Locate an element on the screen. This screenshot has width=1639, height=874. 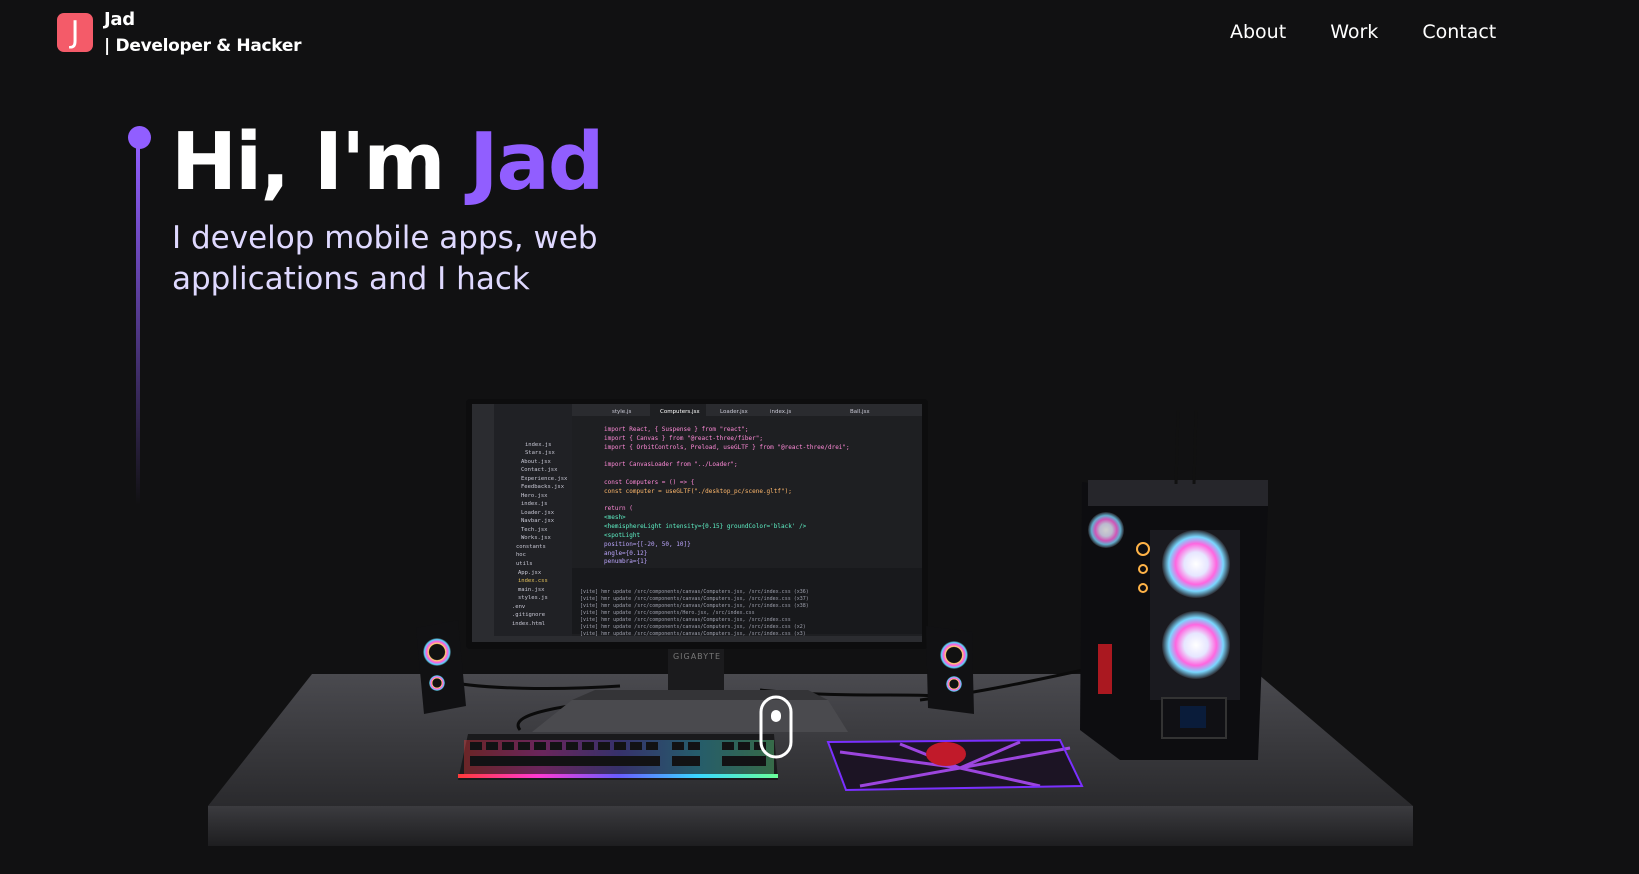
keyboard is located at coordinates (618, 757).